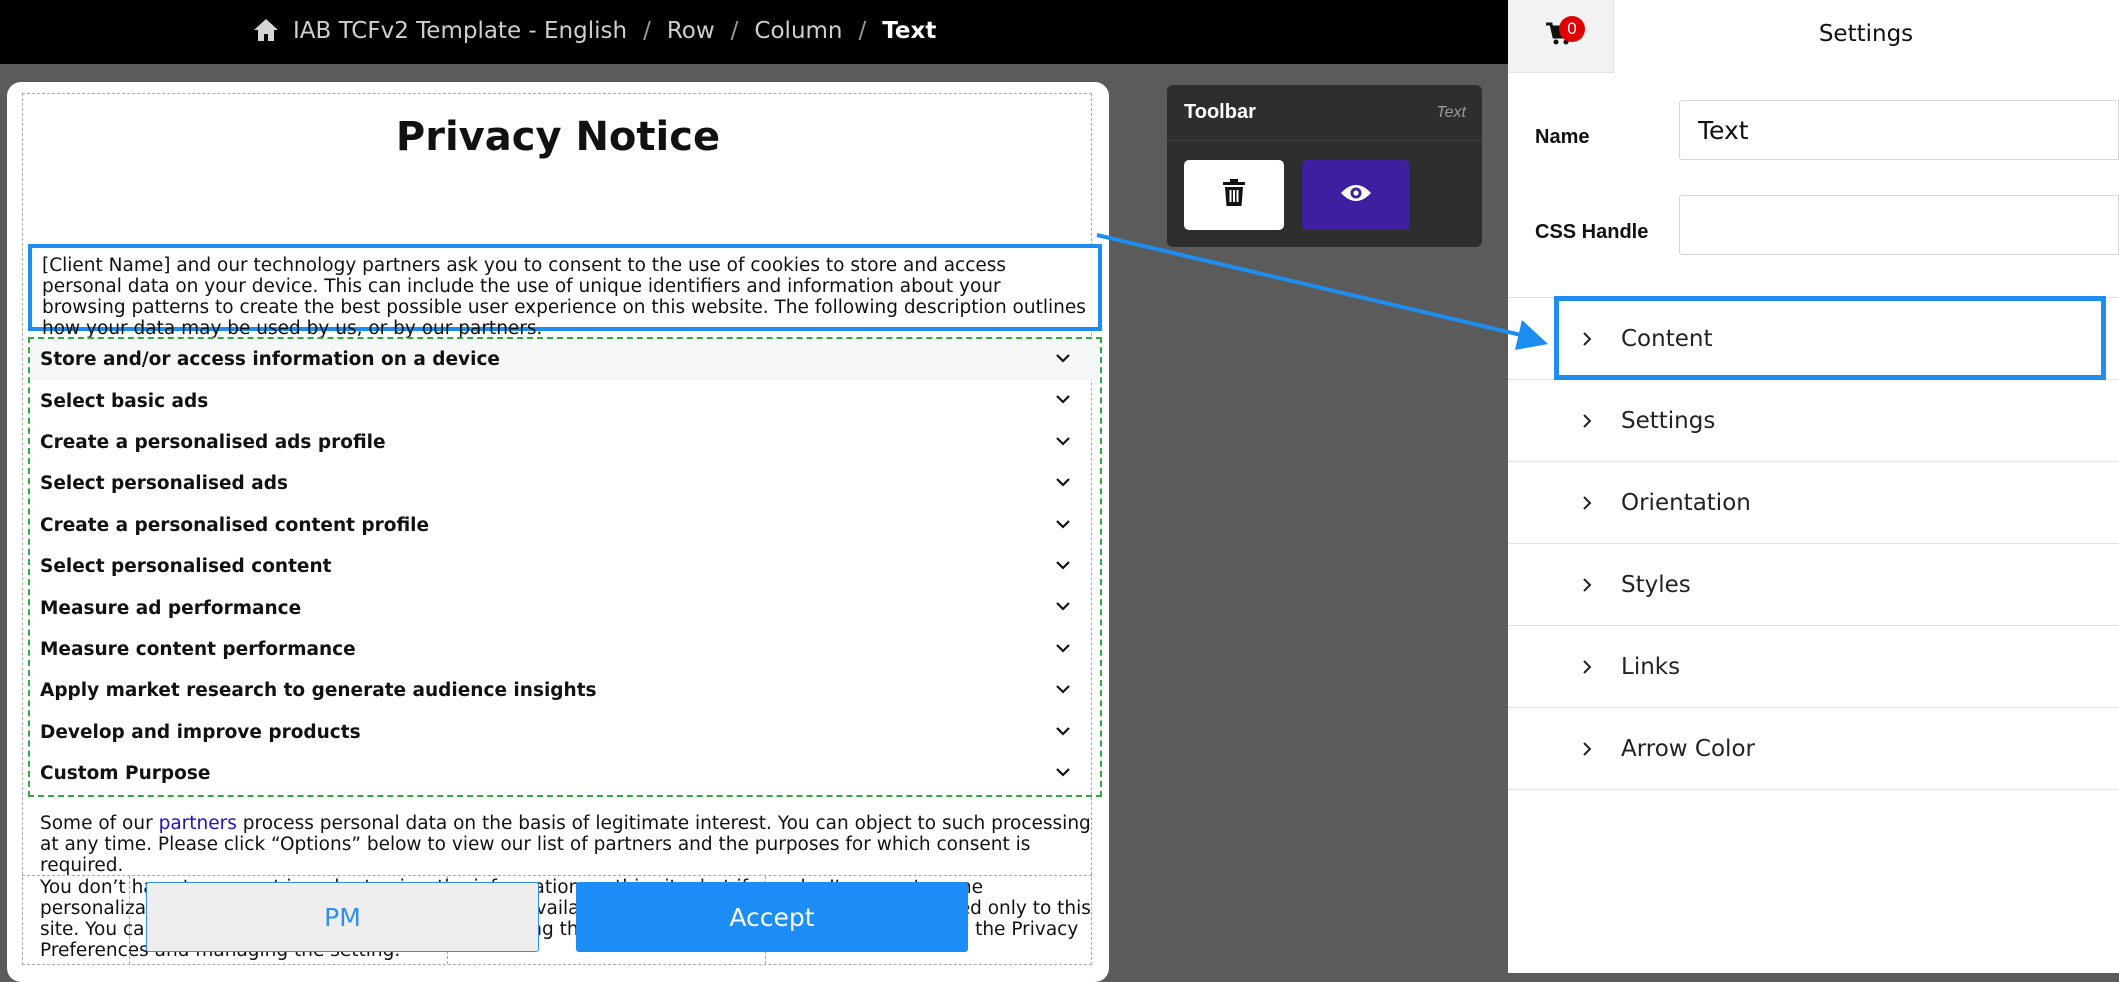  Describe the element at coordinates (1651, 666) in the screenshot. I see `section-label: Links` at that location.